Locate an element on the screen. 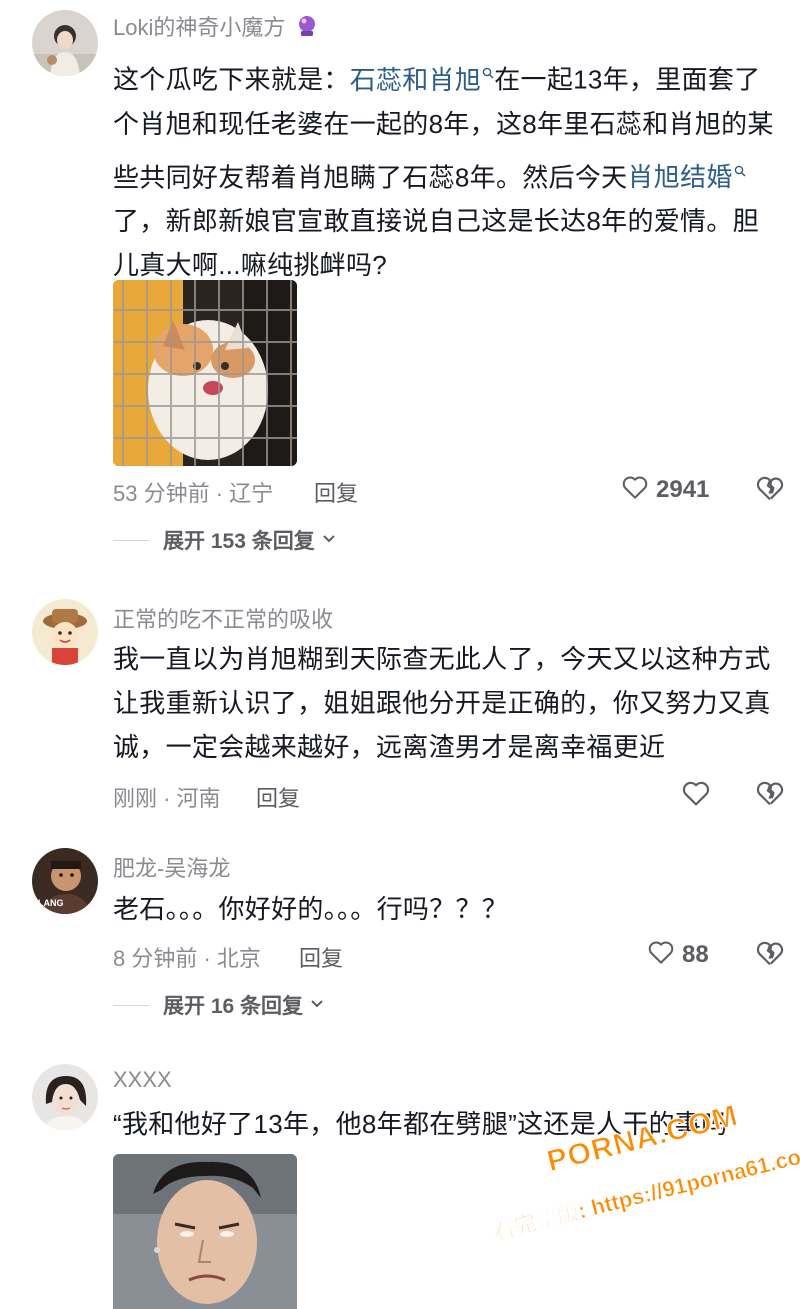 This screenshot has height=1309, width=800. like-button: 2941 is located at coordinates (664, 489).